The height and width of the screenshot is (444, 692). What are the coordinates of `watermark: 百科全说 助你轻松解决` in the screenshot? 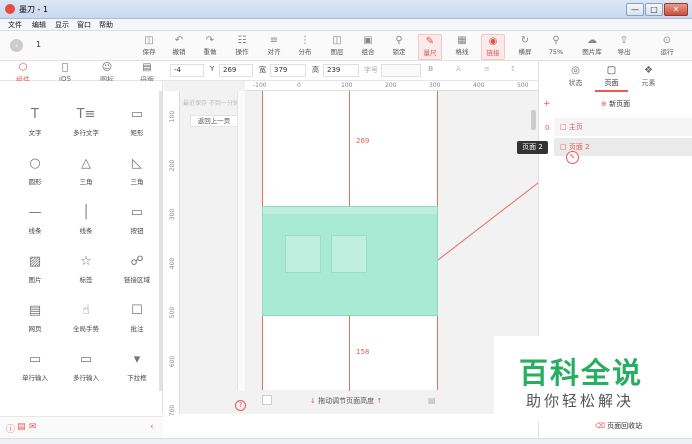 It's located at (593, 379).